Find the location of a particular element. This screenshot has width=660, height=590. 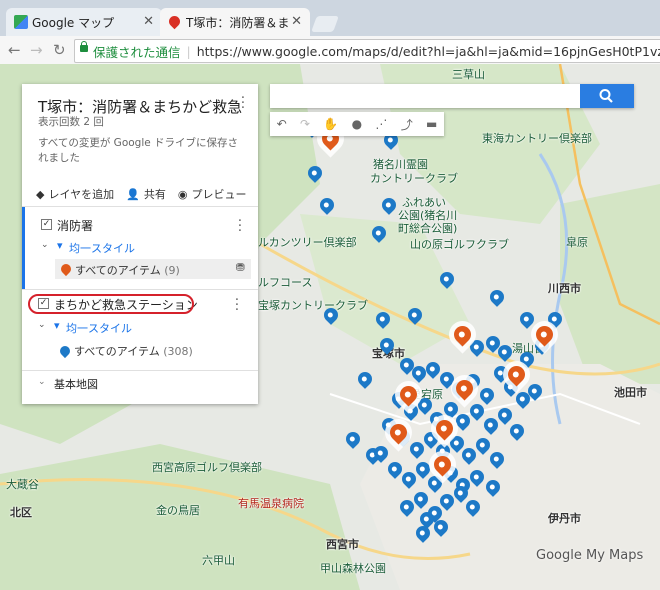

map-label: 金の鳥居 is located at coordinates (178, 510).